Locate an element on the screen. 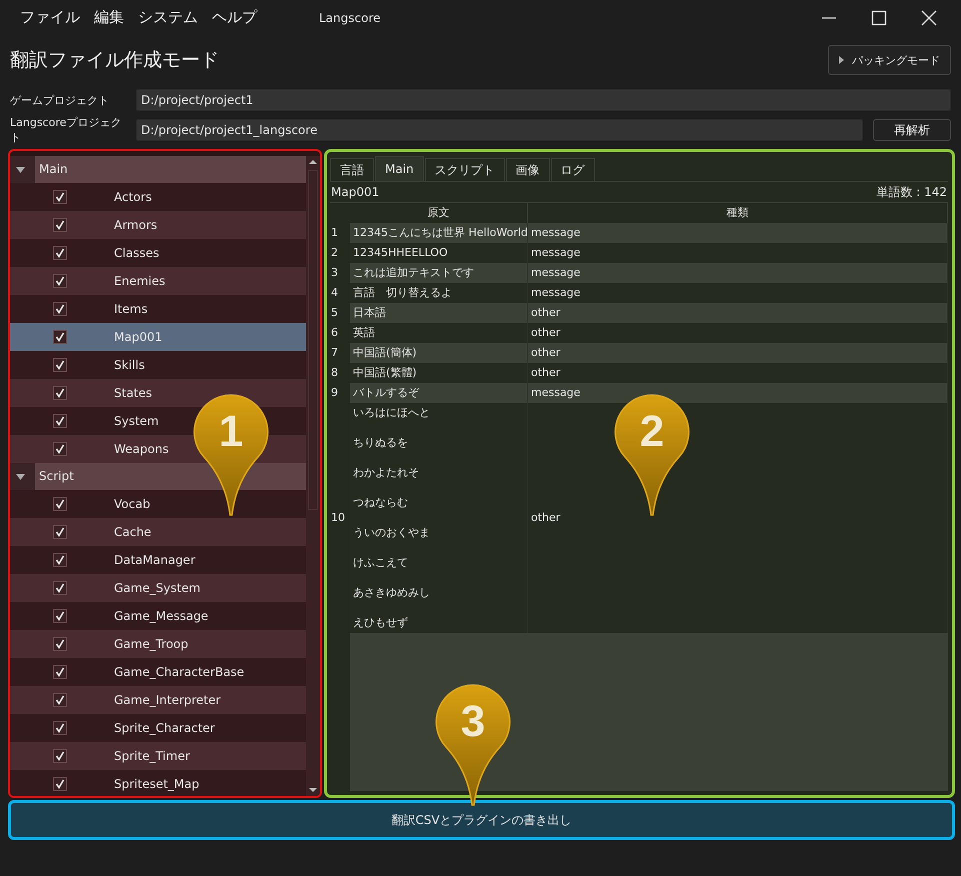 The height and width of the screenshot is (876, 961). tree-item: Game_Interpreter is located at coordinates (158, 700).